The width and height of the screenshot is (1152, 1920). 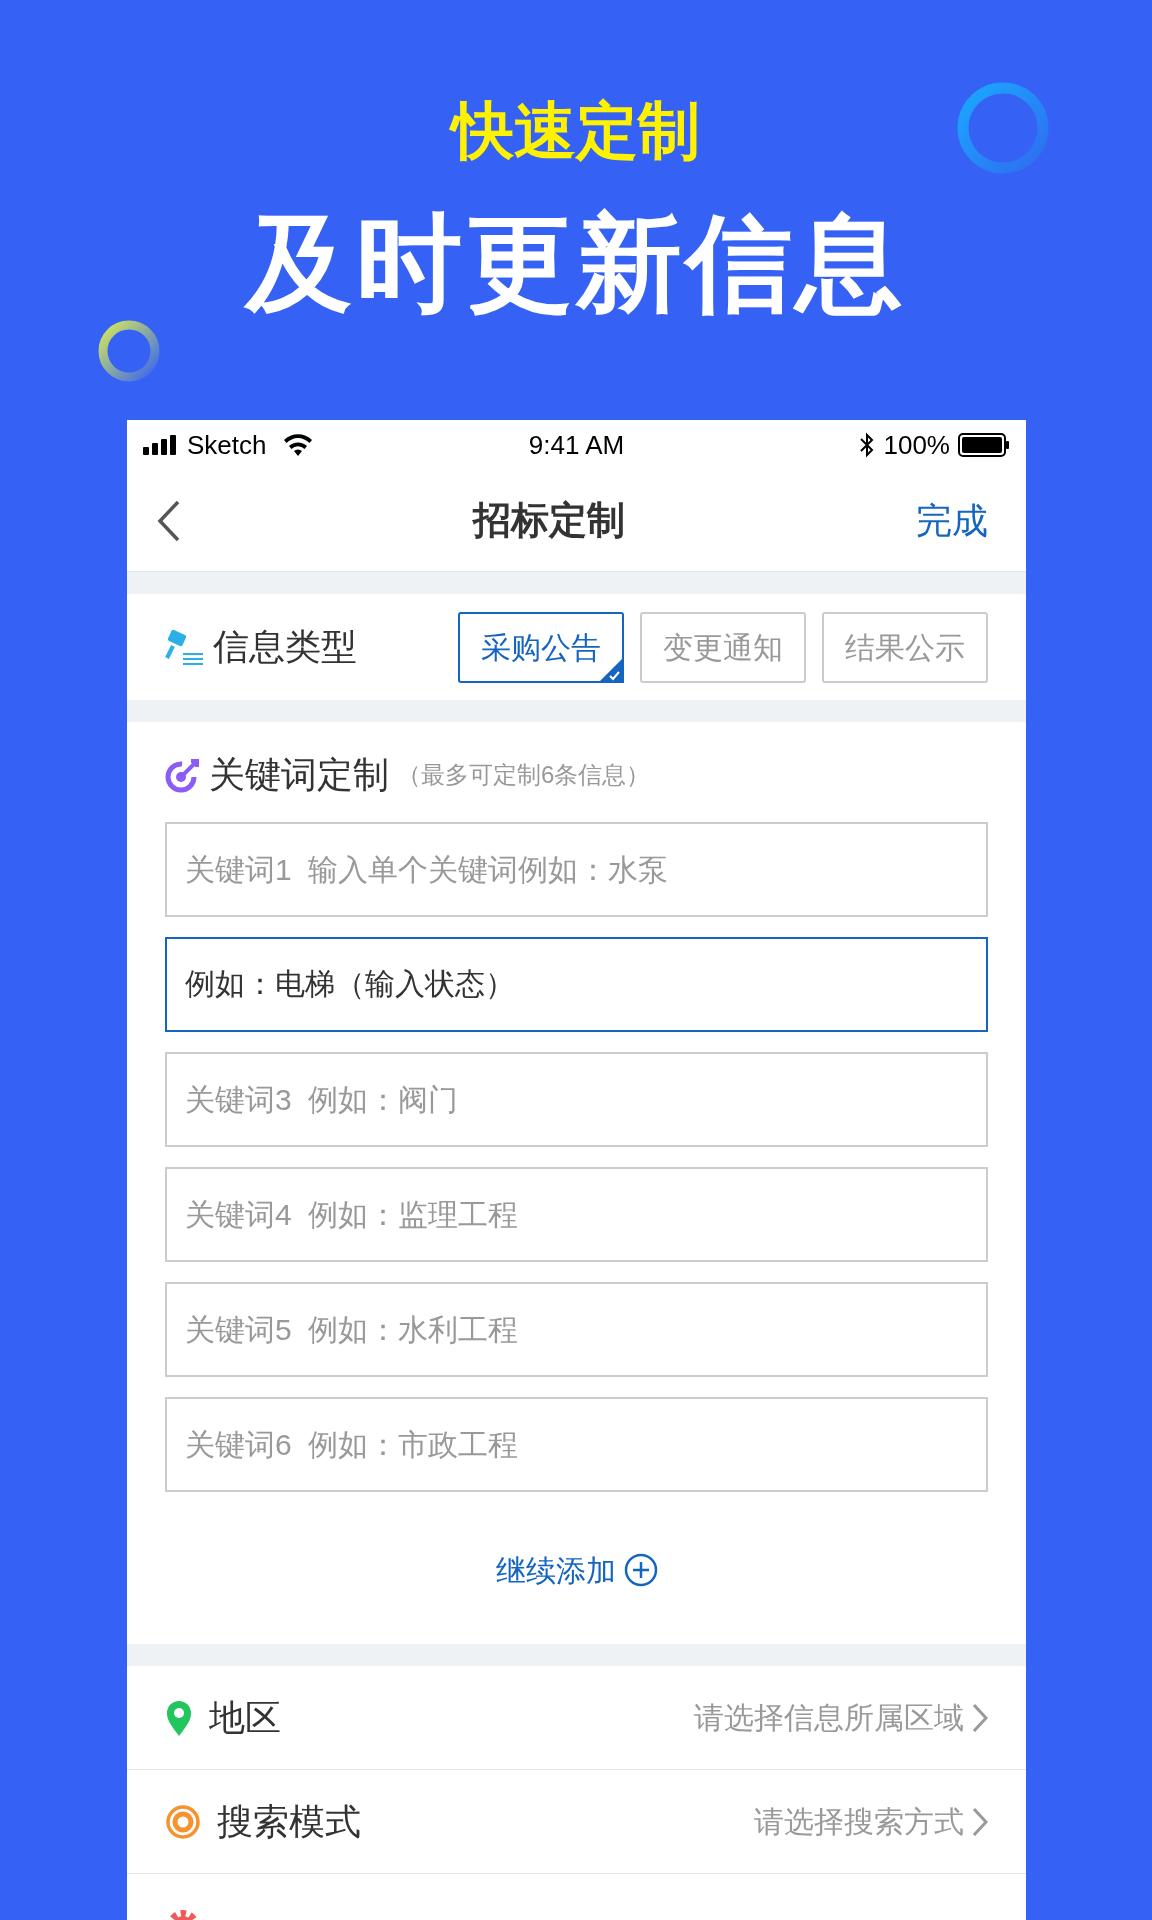 I want to click on keyword-field: 关键词6 例如：市政工程, so click(x=576, y=1444).